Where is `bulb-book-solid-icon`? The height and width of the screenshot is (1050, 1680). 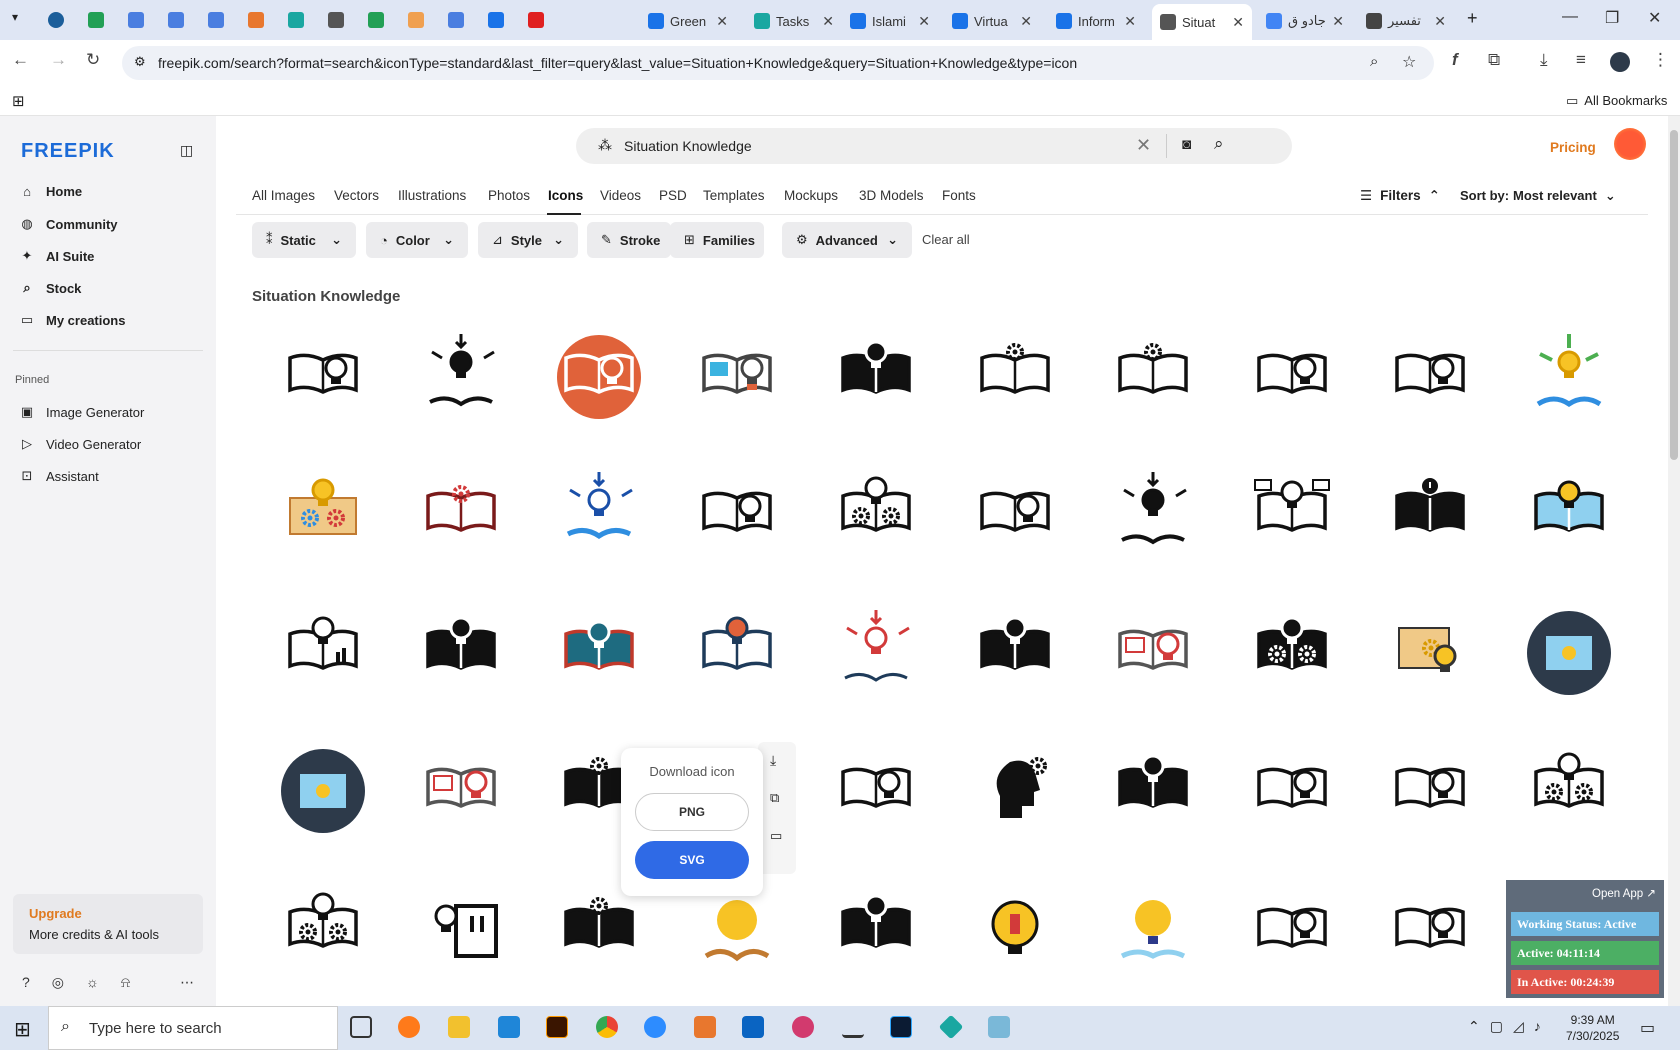
bulb-book-solid-icon is located at coordinates (461, 931).